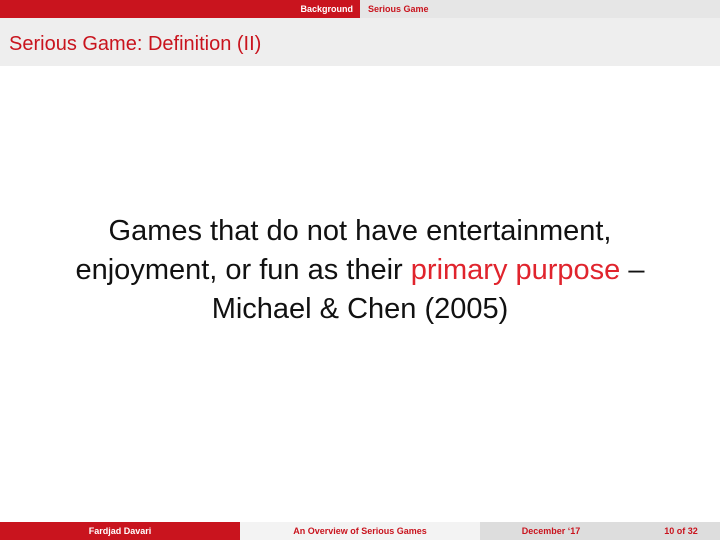 This screenshot has width=720, height=540. Describe the element at coordinates (681, 531) in the screenshot. I see `footer-page-text: 10 of 32` at that location.